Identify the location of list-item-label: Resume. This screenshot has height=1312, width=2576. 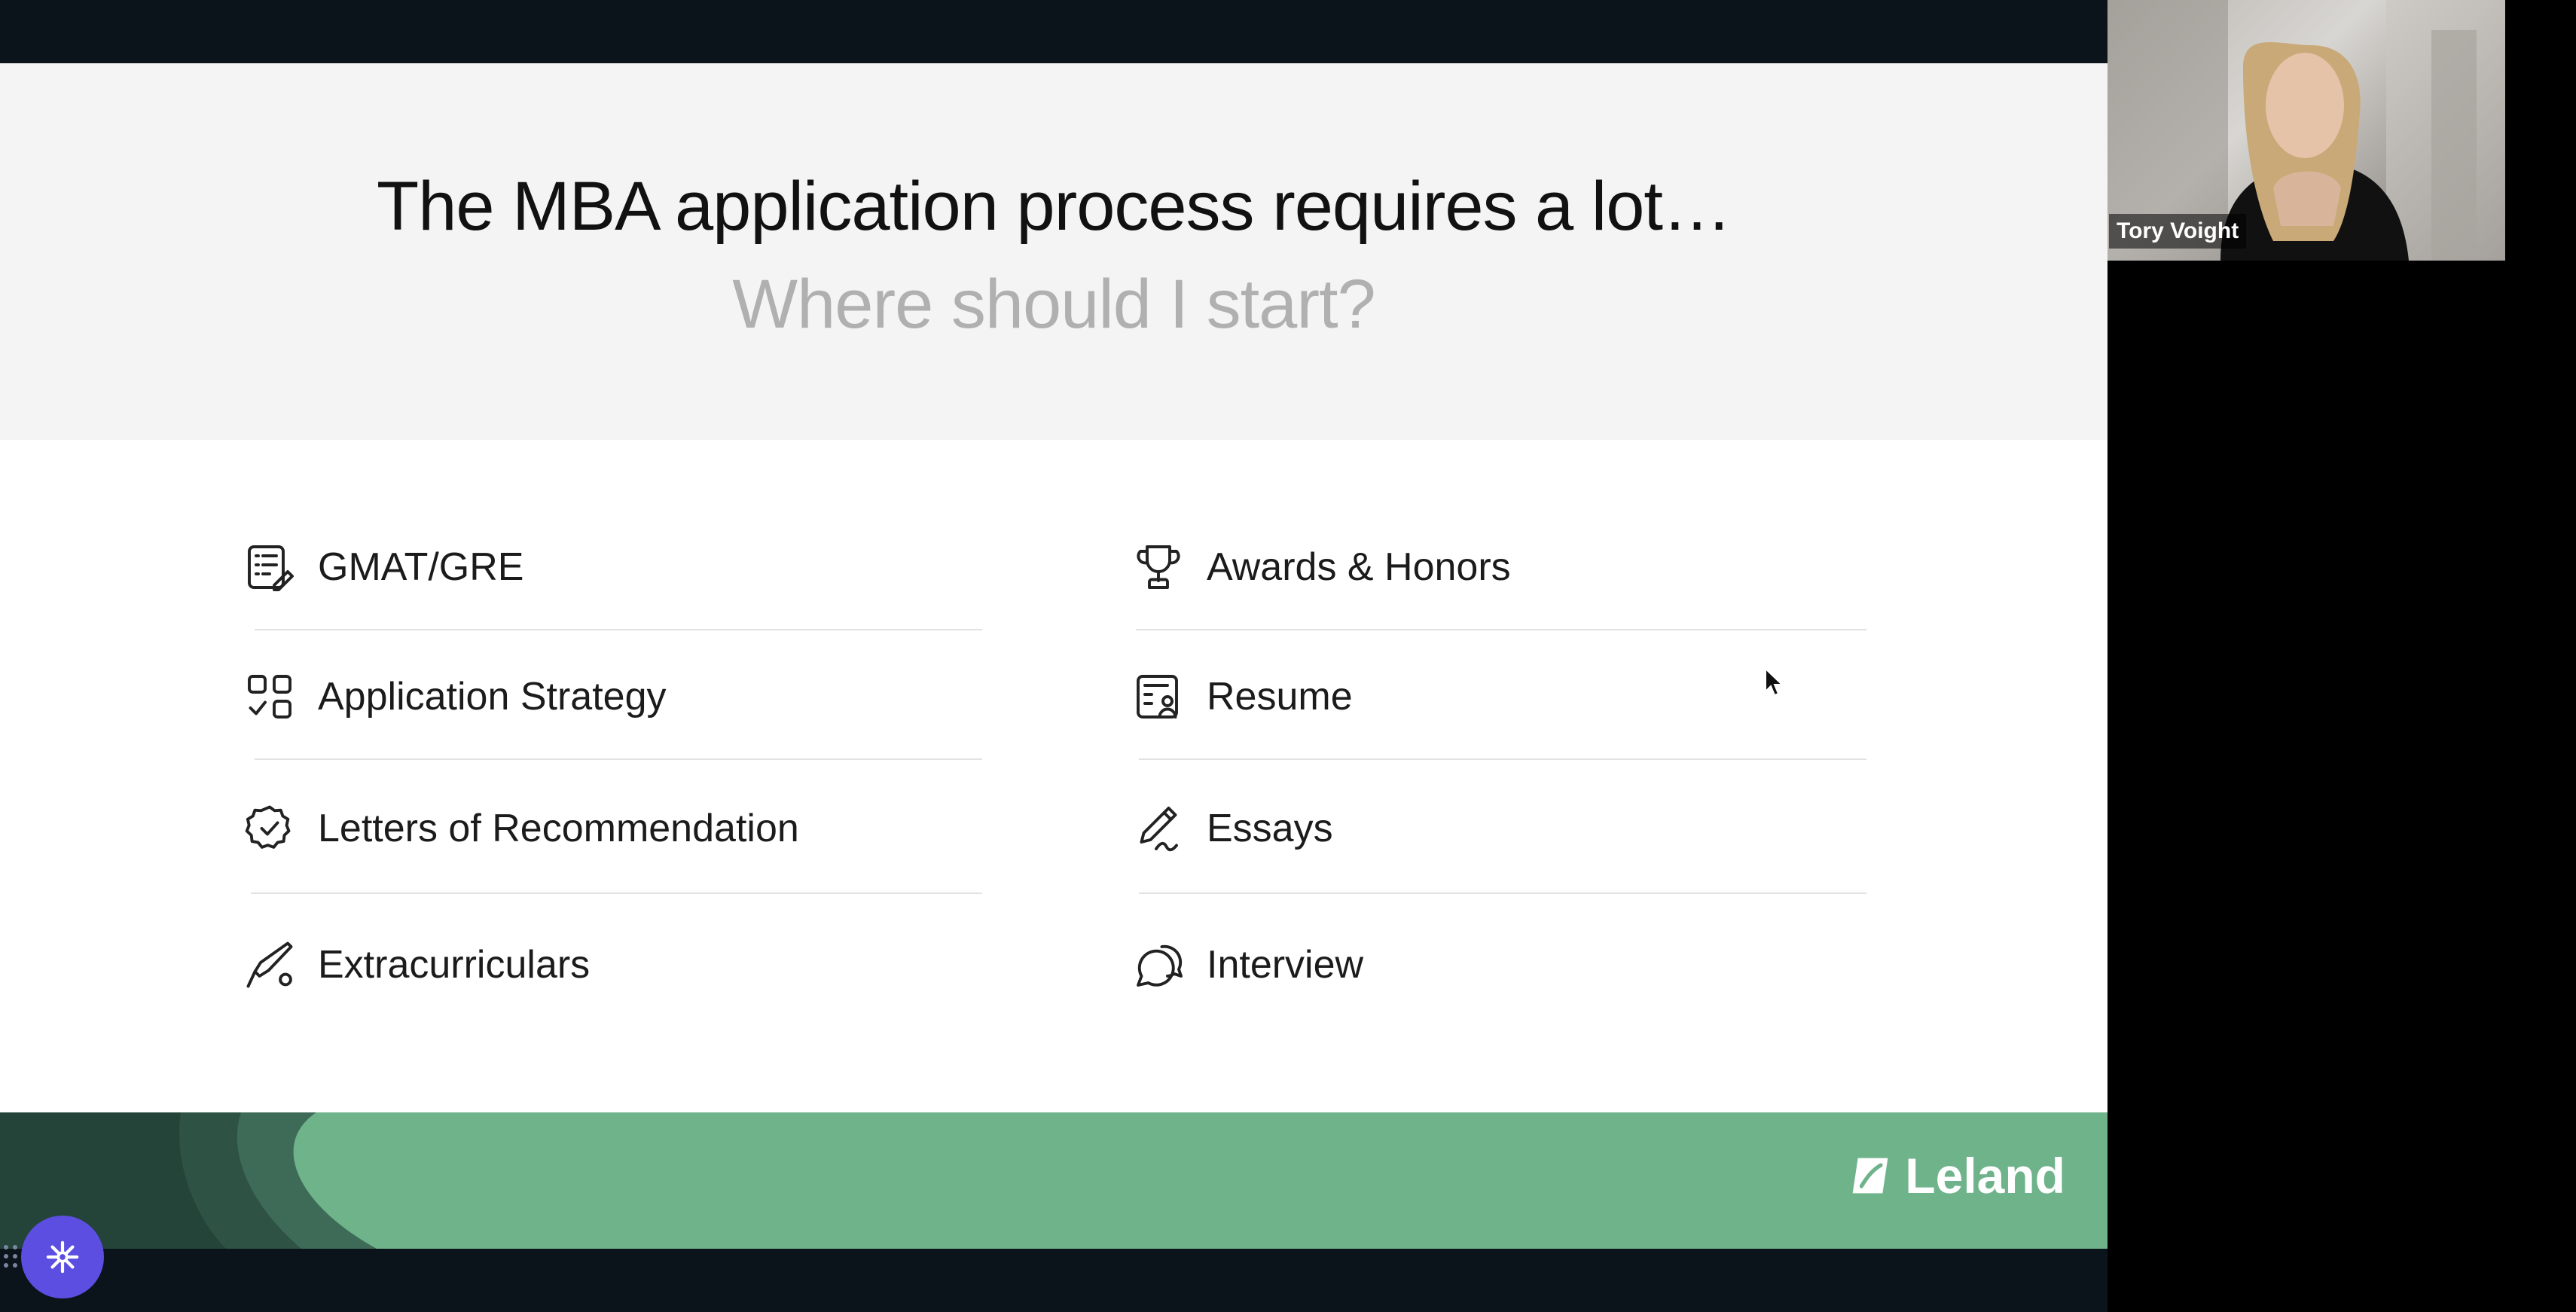
(1280, 697).